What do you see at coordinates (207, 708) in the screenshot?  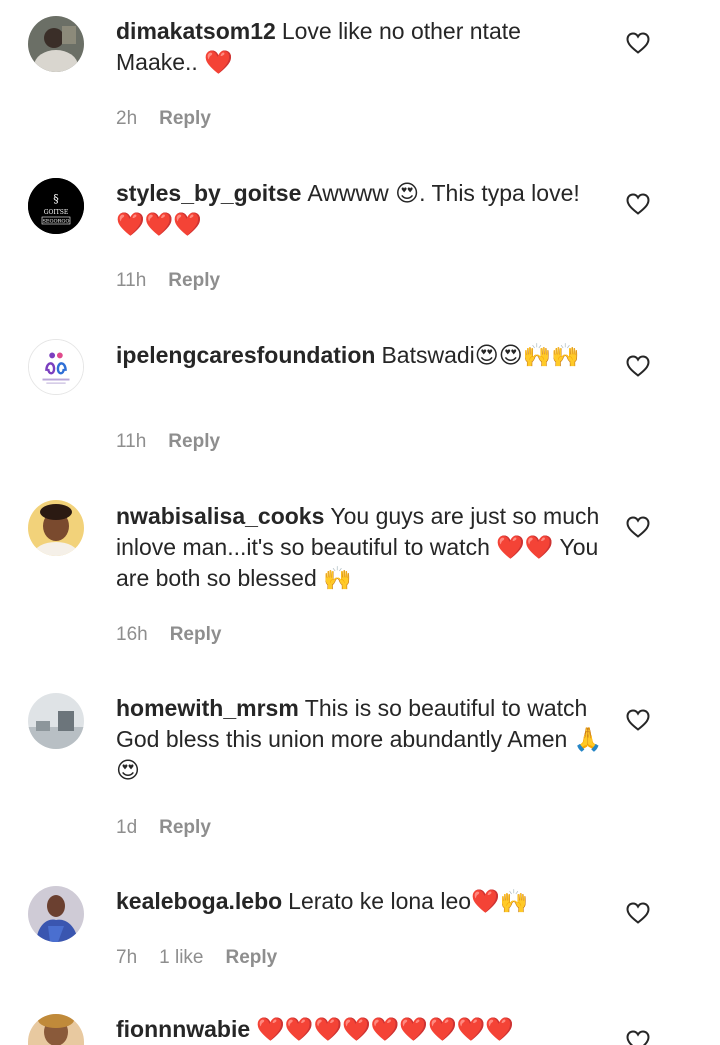 I see `comment-username: homewith_mrsm` at bounding box center [207, 708].